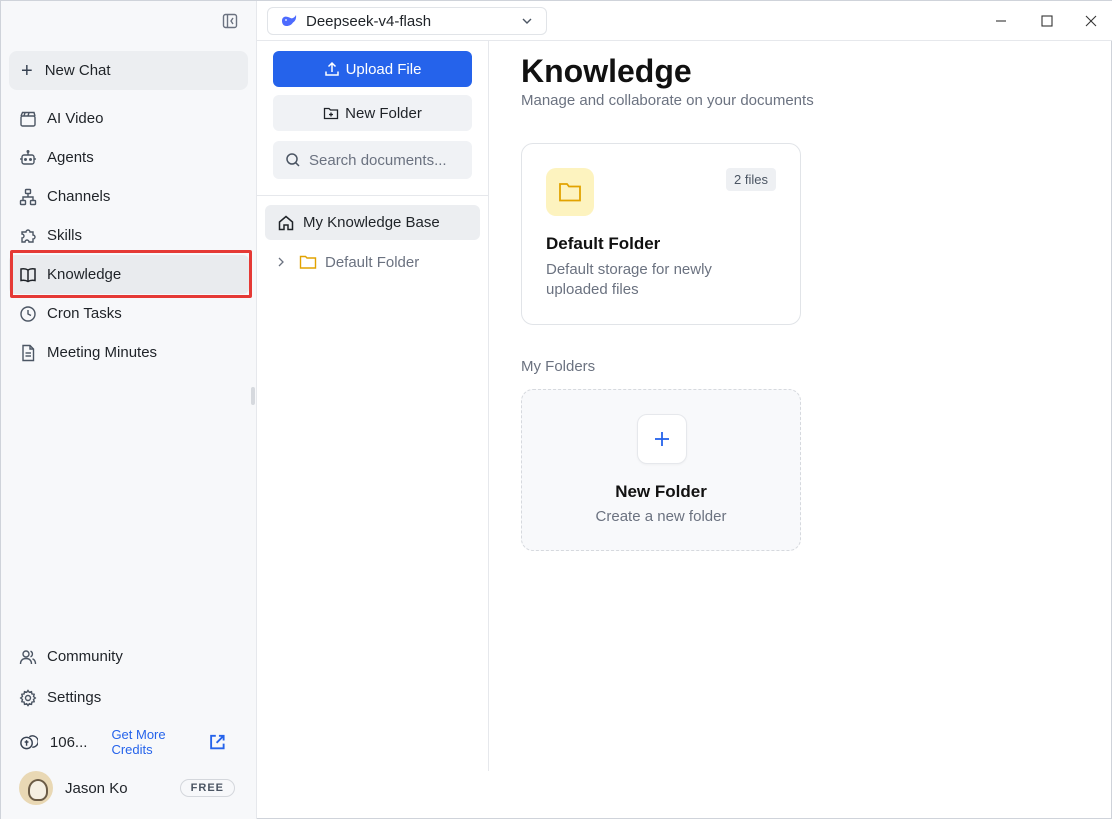 The height and width of the screenshot is (819, 1112). I want to click on upload-file-label: Upload File, so click(383, 69).